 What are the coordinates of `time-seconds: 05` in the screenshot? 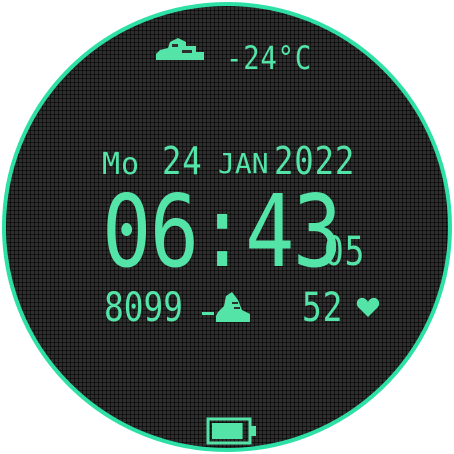 It's located at (345, 252).